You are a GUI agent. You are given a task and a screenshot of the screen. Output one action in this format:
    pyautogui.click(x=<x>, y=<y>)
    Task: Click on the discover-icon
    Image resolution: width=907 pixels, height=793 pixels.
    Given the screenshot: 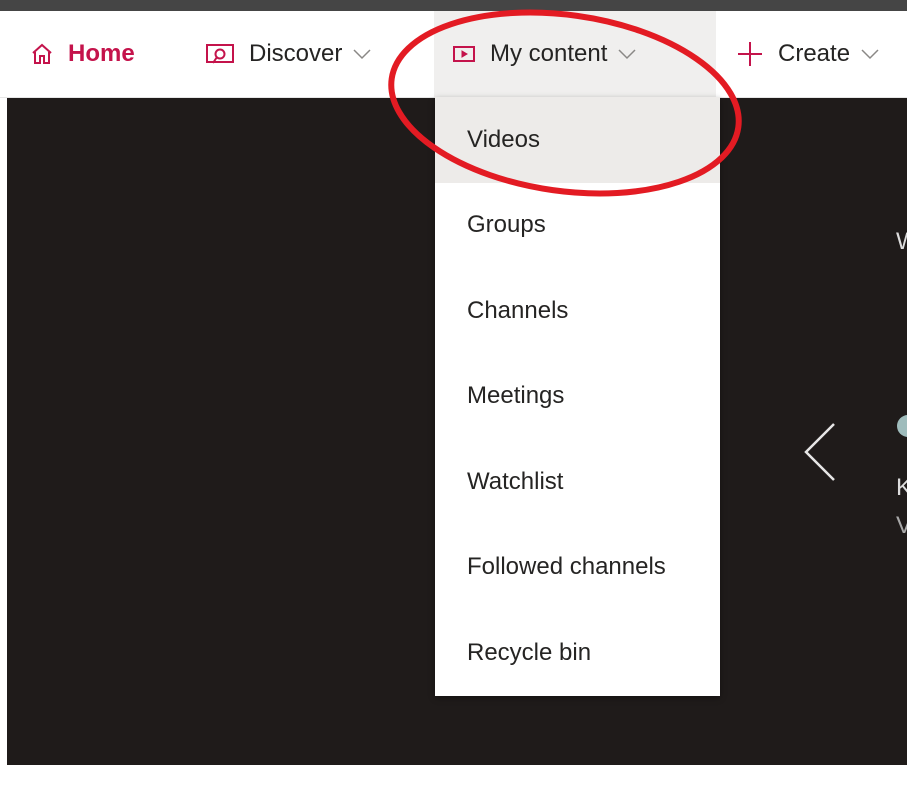 What is the action you would take?
    pyautogui.click(x=220, y=54)
    